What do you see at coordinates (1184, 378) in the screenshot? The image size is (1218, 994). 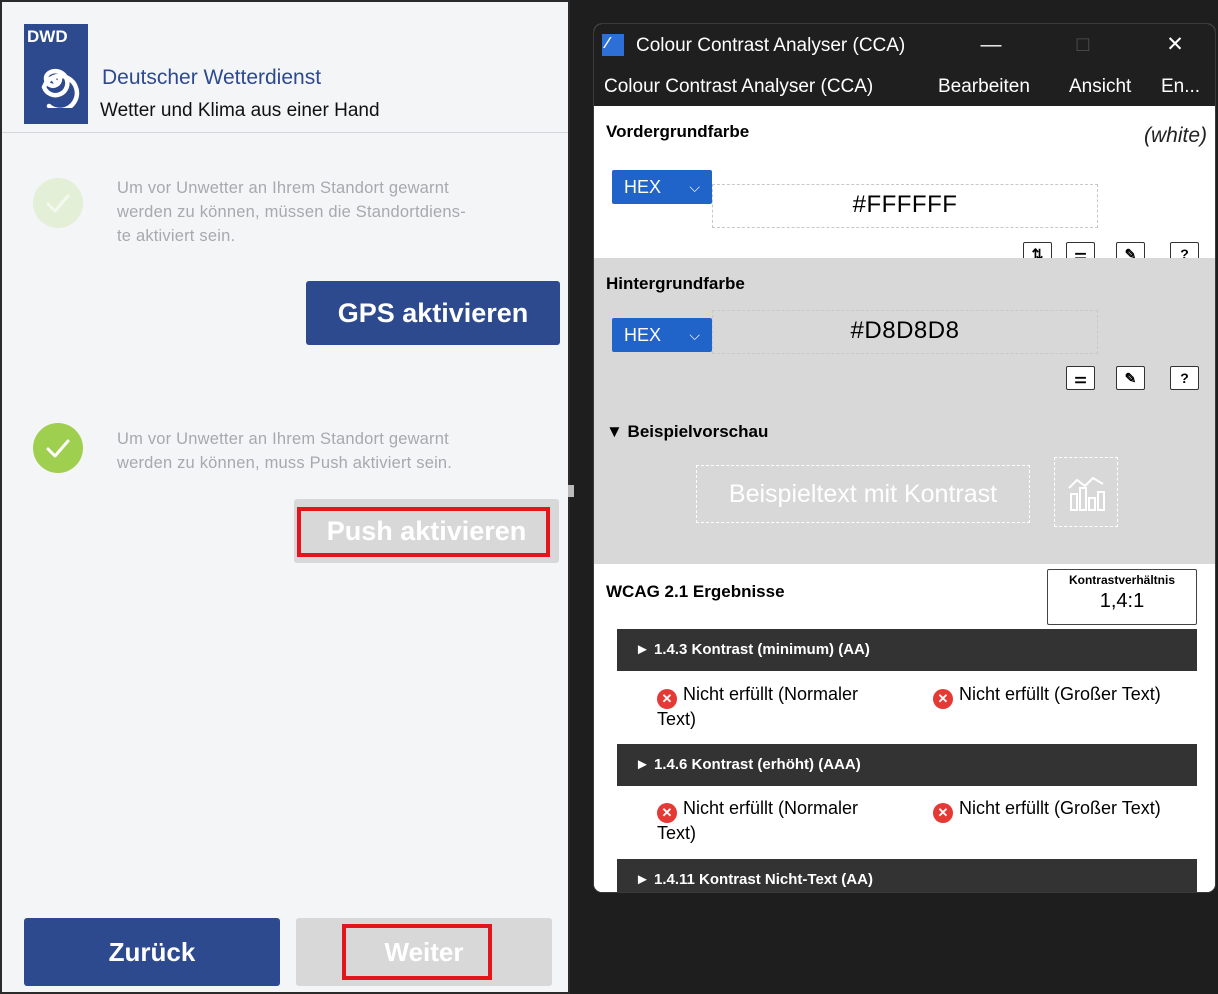 I see `help-icon: ?` at bounding box center [1184, 378].